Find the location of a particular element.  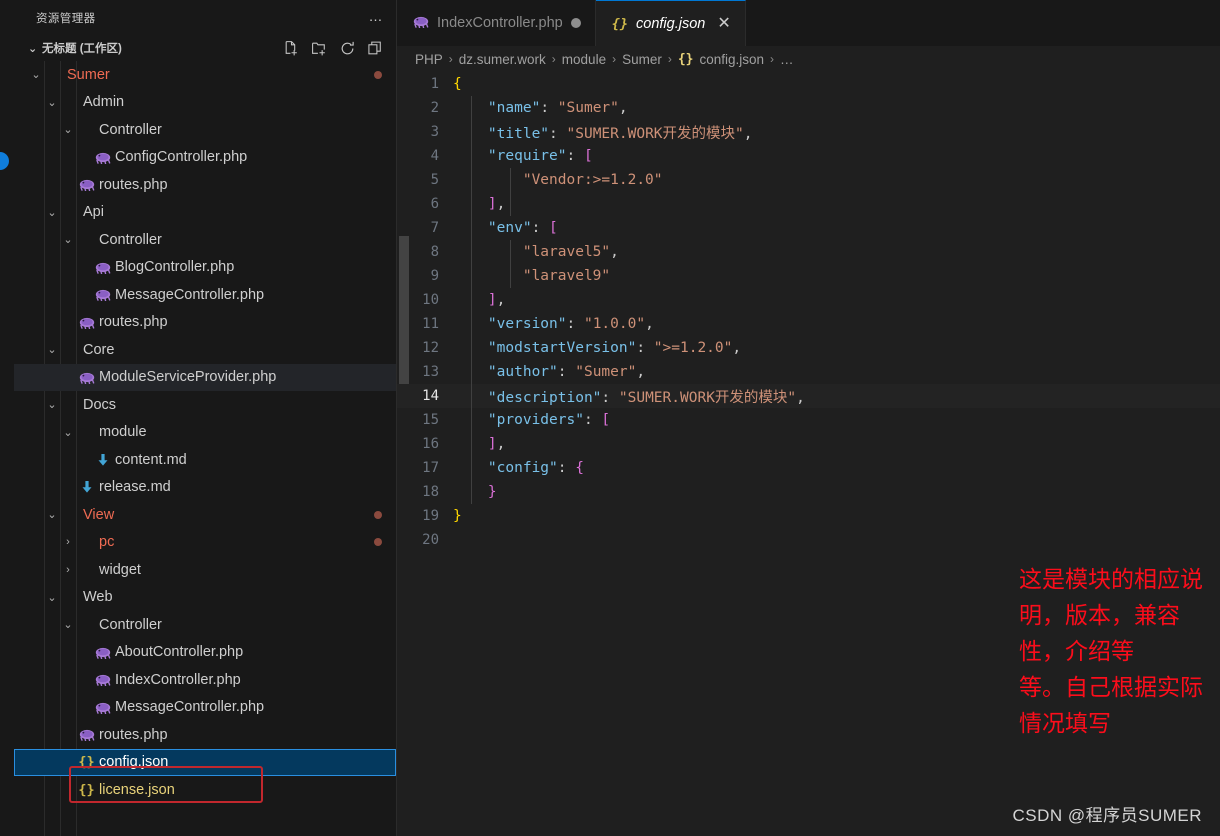

line-content: } is located at coordinates (457, 516).